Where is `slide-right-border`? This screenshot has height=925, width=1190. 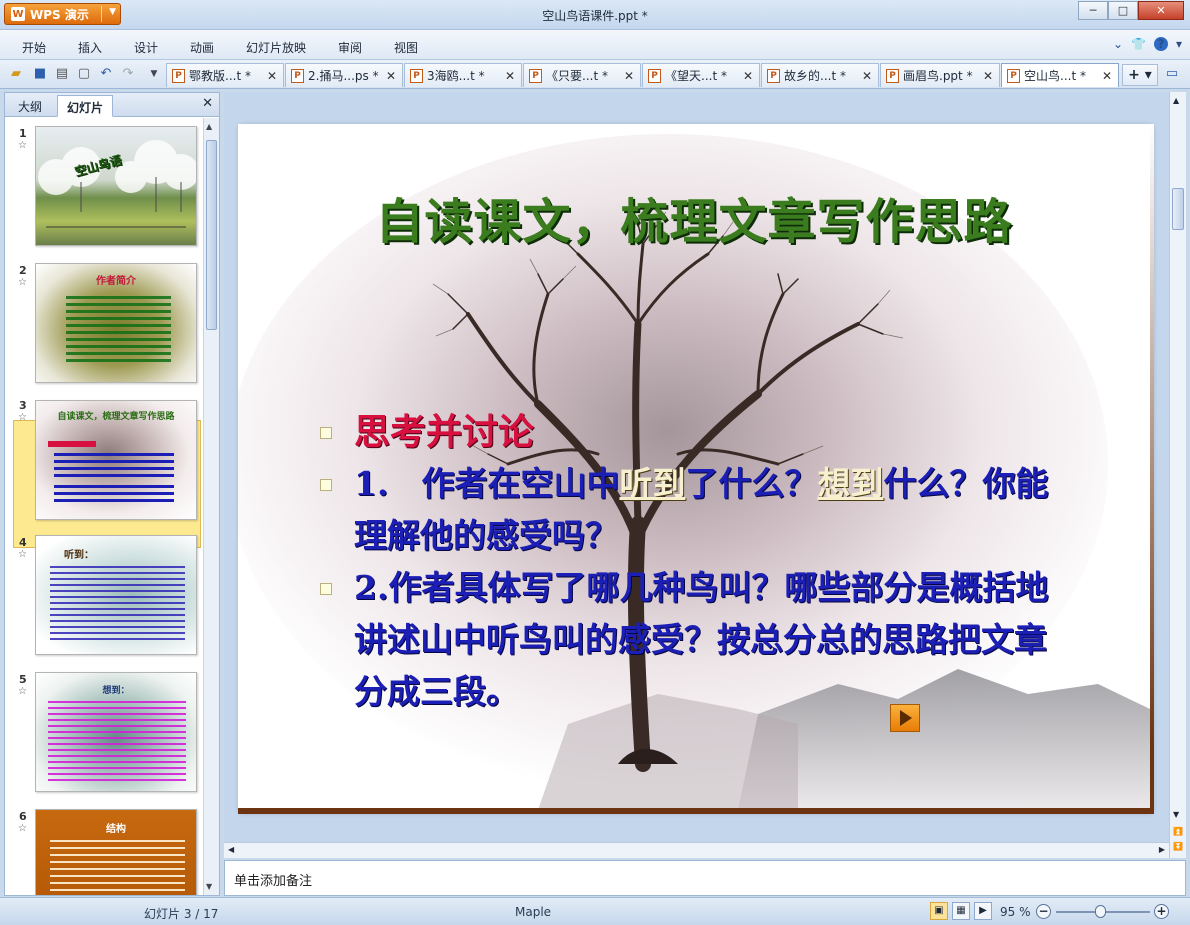 slide-right-border is located at coordinates (1152, 469).